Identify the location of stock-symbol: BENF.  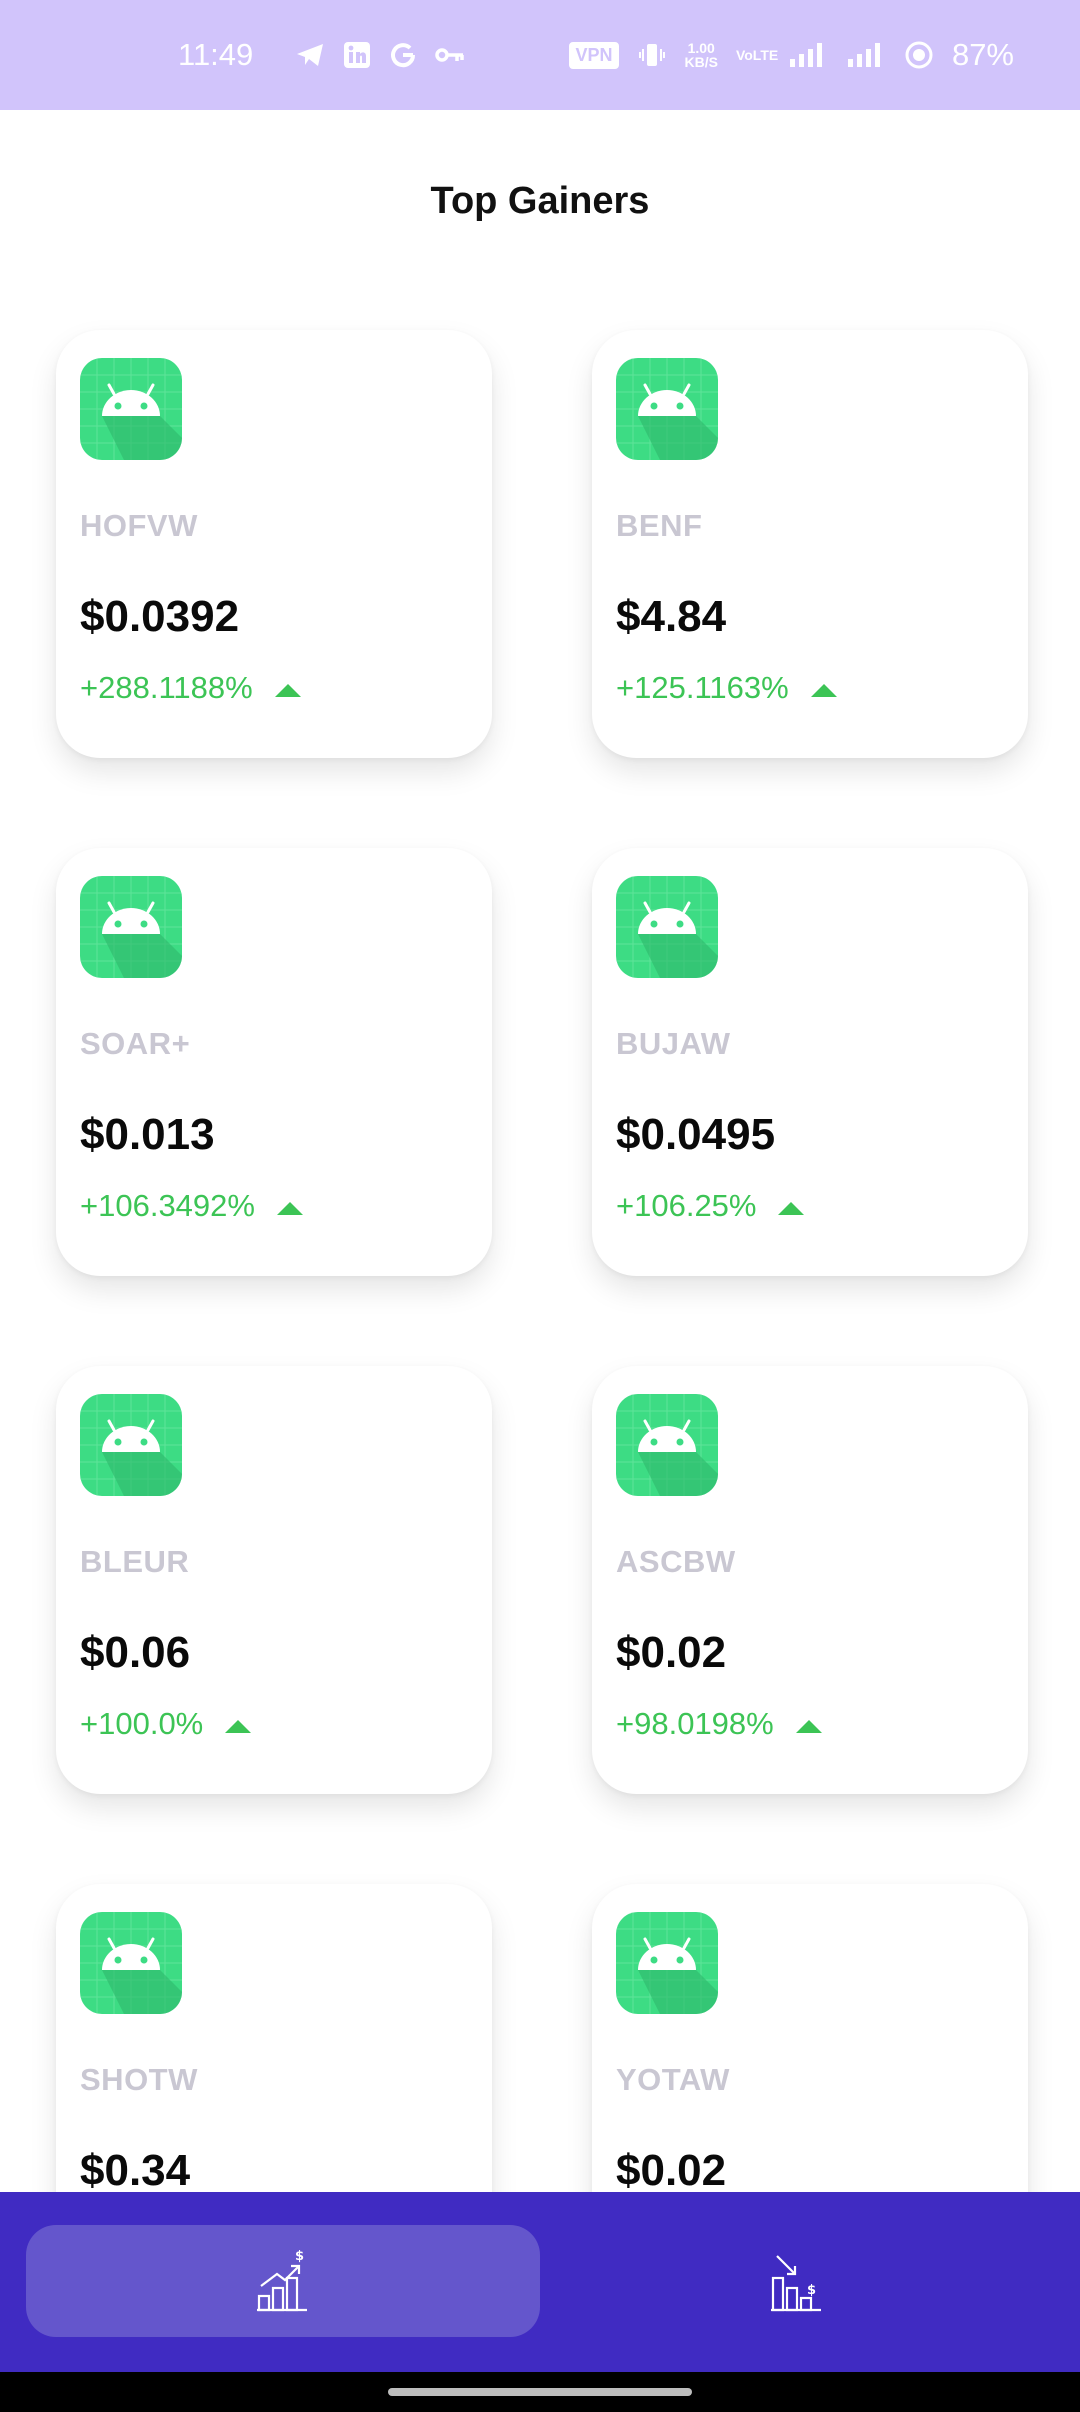
(659, 525).